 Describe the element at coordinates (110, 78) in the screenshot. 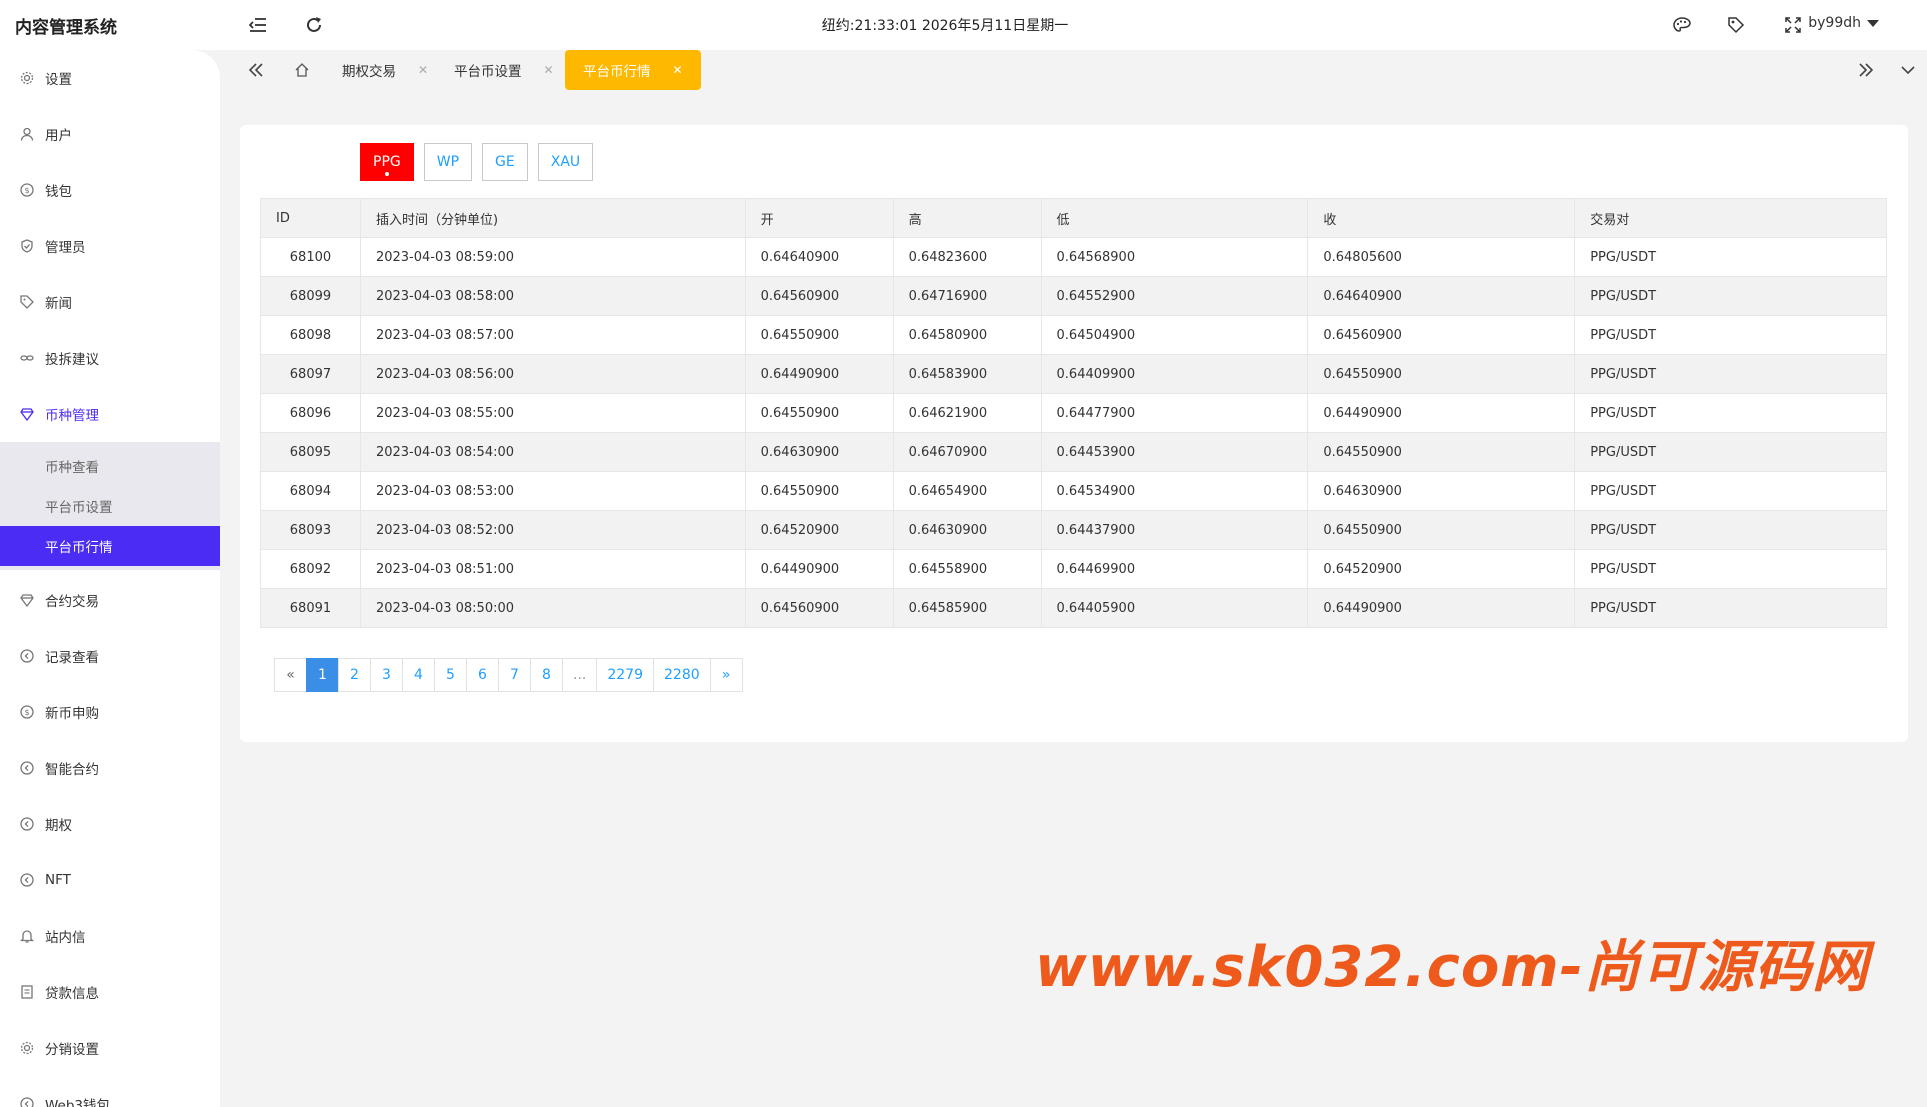

I see `sidebar-item-settings: 设置` at that location.